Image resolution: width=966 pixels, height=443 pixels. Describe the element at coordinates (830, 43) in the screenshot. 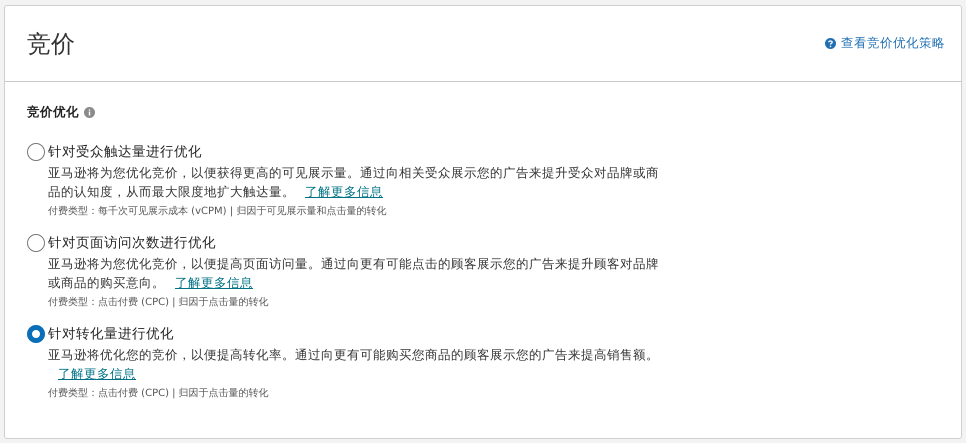

I see `help-icon` at that location.